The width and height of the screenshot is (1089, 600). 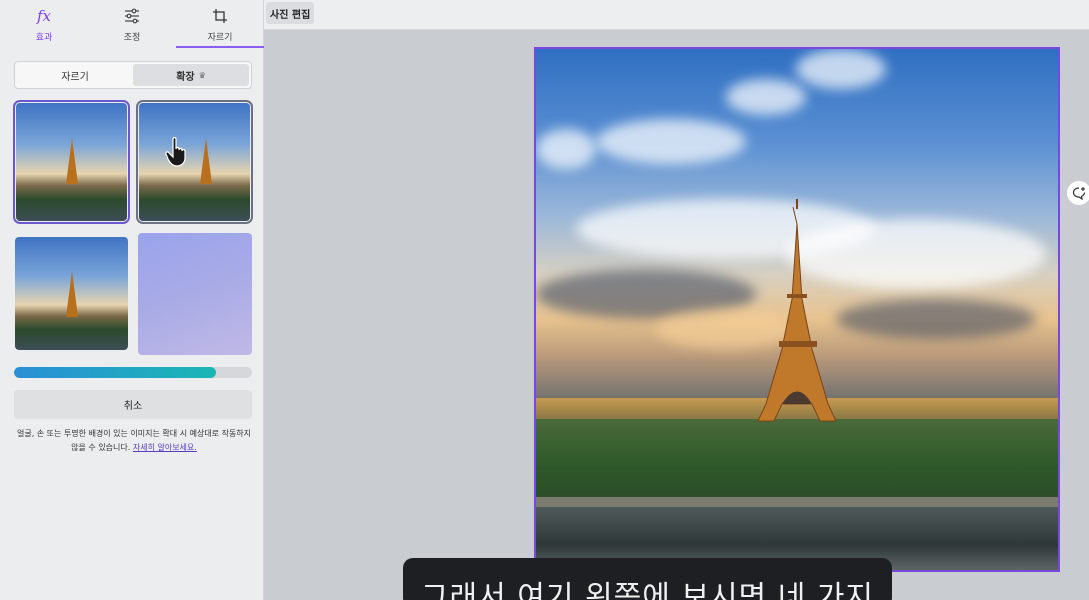 What do you see at coordinates (115, 372) in the screenshot?
I see `progress-fill` at bounding box center [115, 372].